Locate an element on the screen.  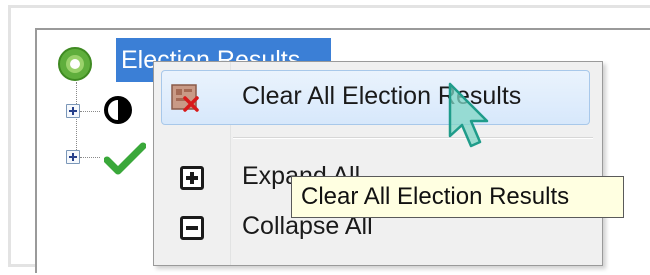
clear-results-icon is located at coordinates (185, 98).